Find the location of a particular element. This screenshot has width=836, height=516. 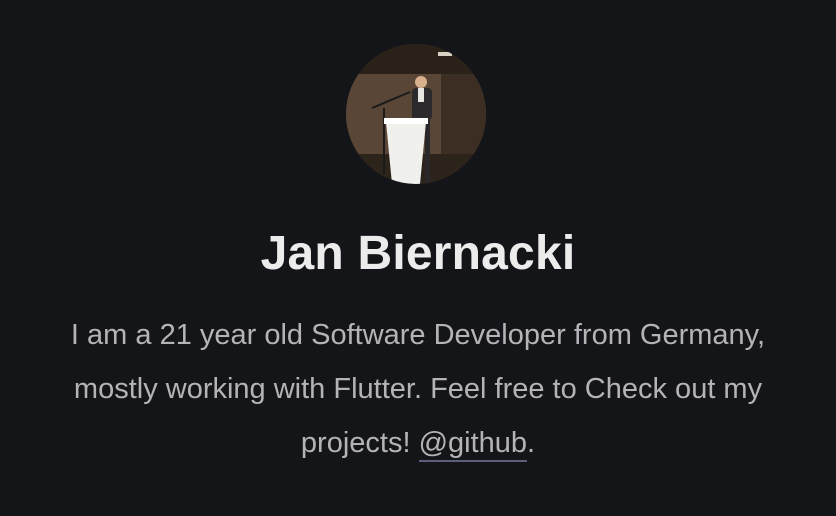

avatar-photo is located at coordinates (416, 114).